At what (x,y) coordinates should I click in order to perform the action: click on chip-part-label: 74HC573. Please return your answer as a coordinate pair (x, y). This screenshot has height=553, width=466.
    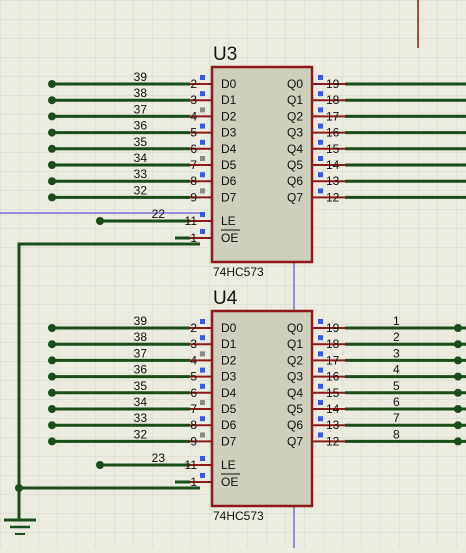
    Looking at the image, I should click on (238, 272).